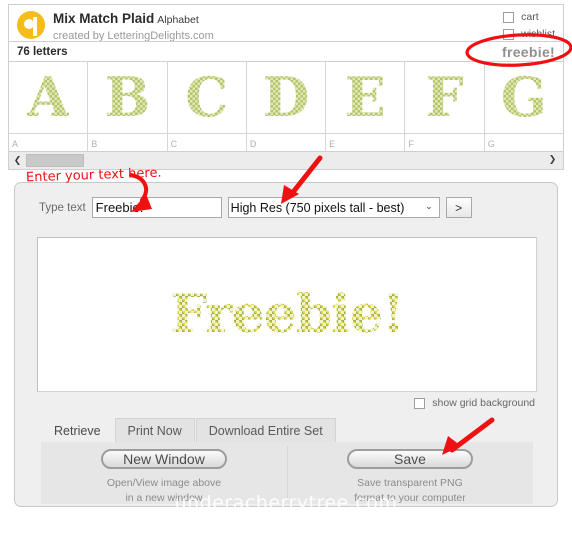 This screenshot has height=545, width=572. I want to click on letters-count: 76 letters, so click(42, 51).